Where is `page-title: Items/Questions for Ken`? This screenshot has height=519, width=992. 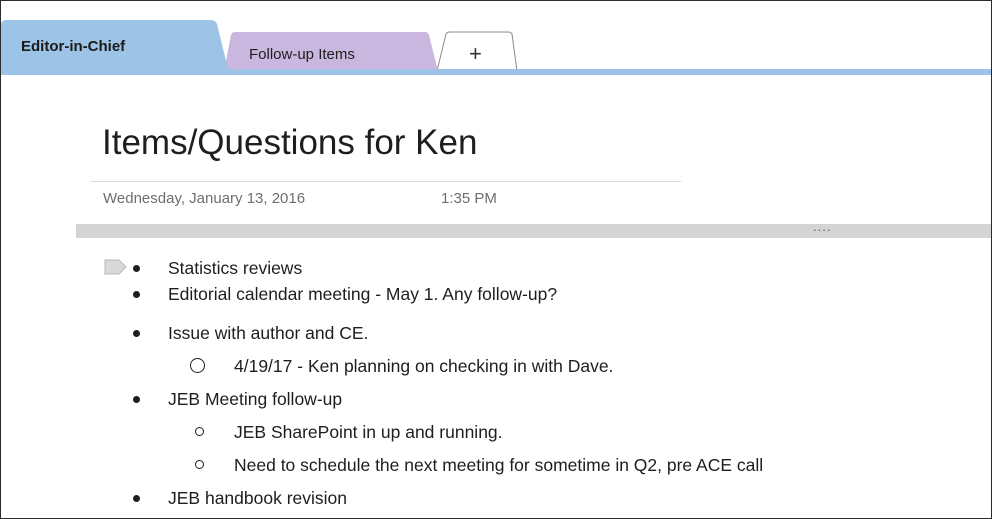 page-title: Items/Questions for Ken is located at coordinates (289, 143).